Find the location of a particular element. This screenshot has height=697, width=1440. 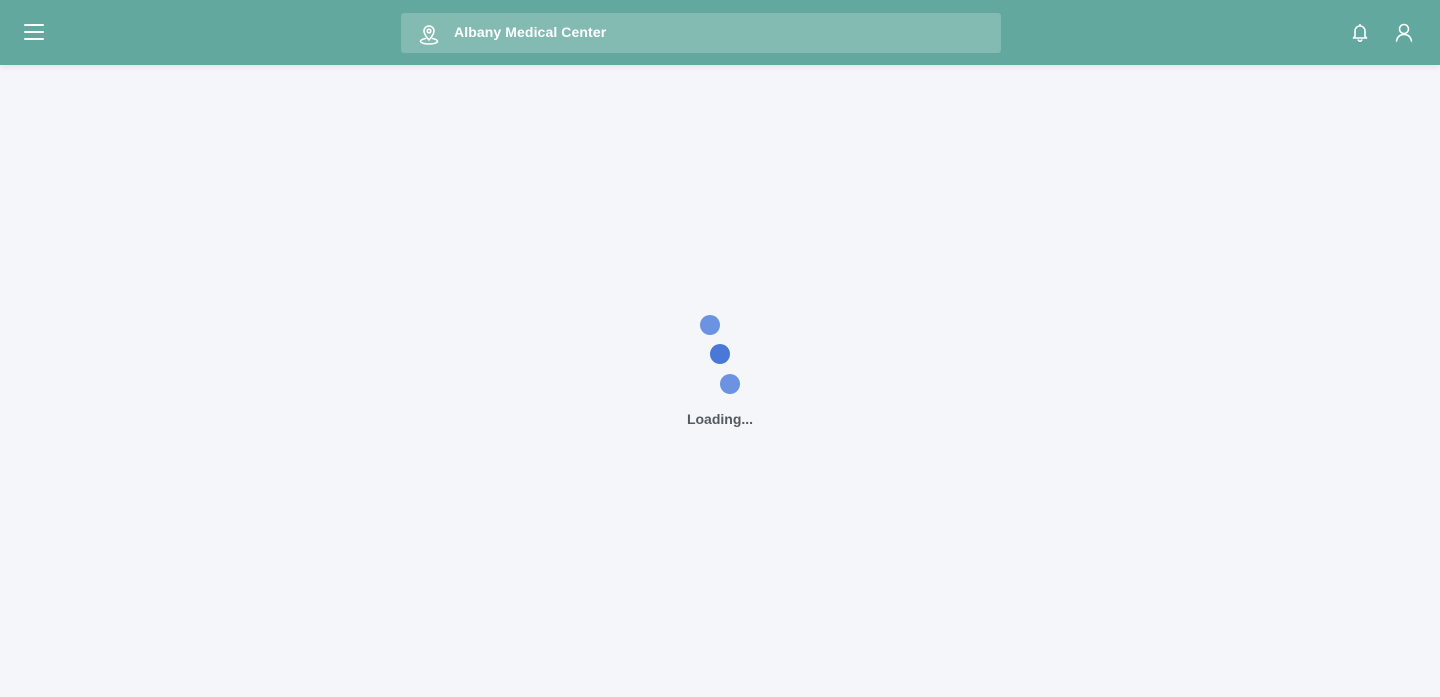

loading-spinner is located at coordinates (720, 355).